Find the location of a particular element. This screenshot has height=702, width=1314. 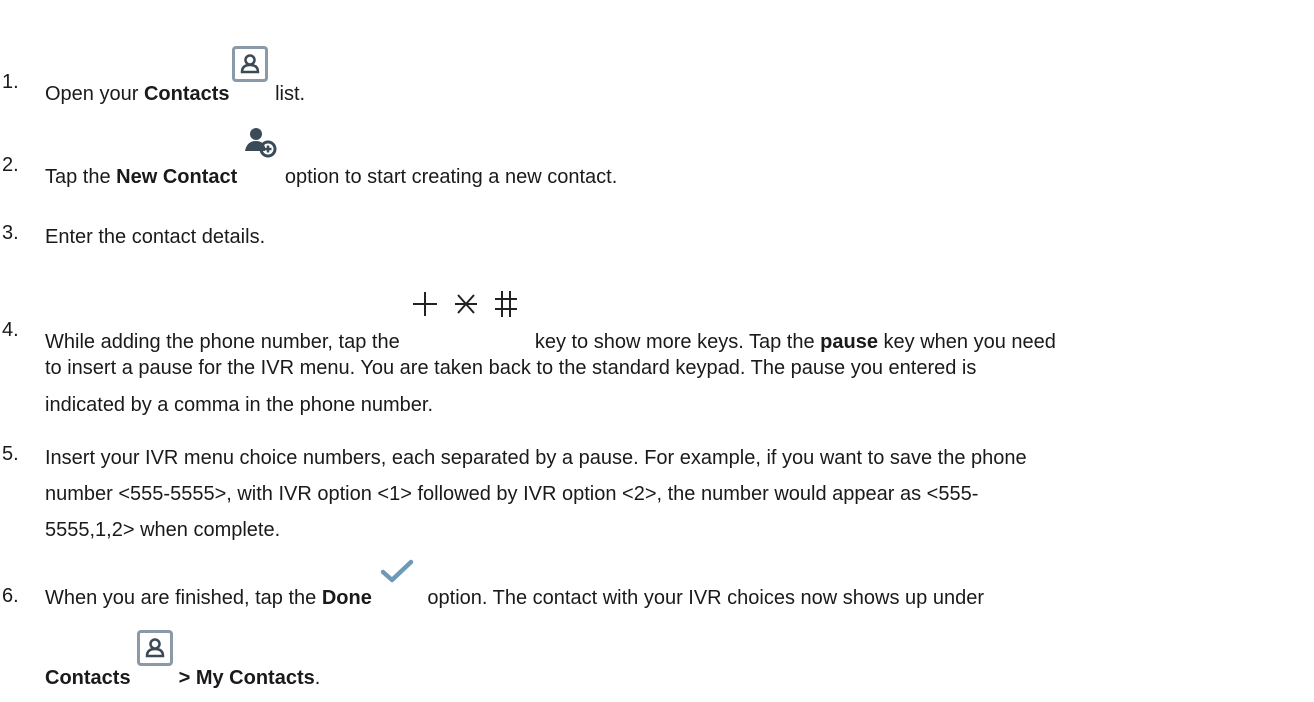

new-contact-icon is located at coordinates (261, 143).